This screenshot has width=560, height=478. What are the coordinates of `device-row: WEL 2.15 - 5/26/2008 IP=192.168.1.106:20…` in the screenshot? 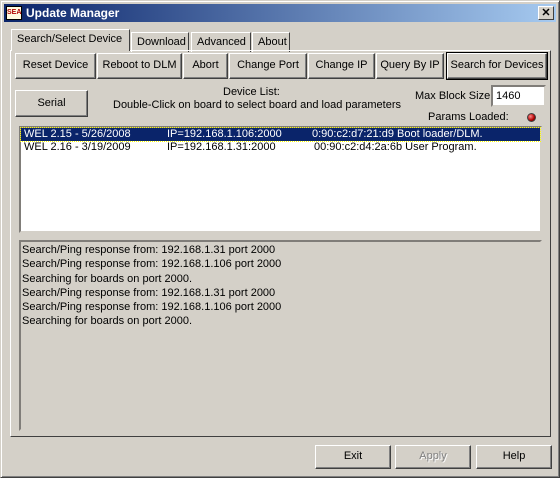 It's located at (280, 134).